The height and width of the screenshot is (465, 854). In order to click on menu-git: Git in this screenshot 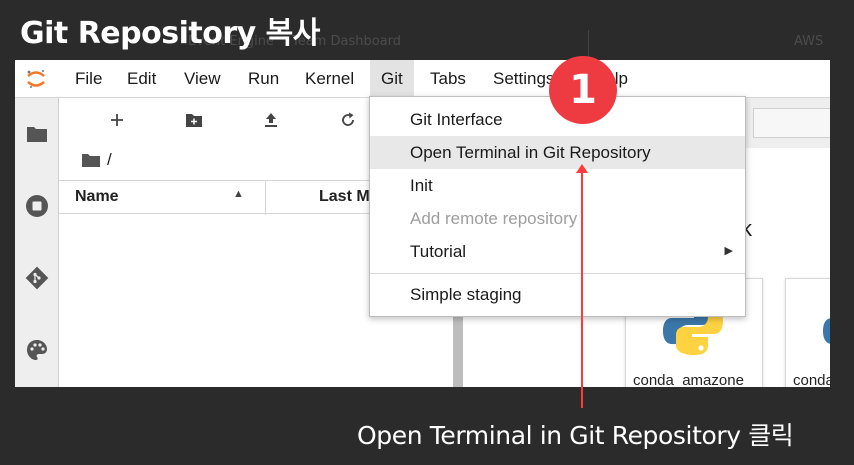, I will do `click(392, 79)`.